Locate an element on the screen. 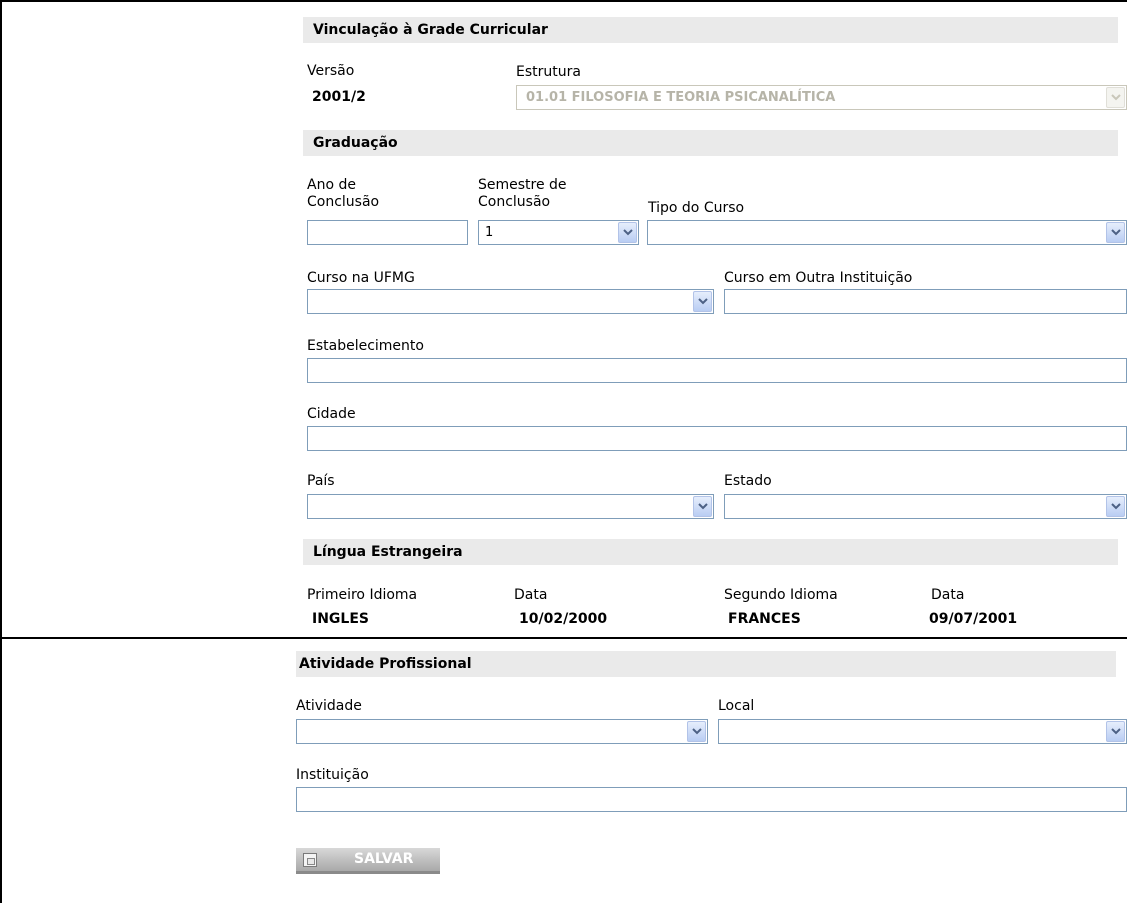  cidade-label: Cidade is located at coordinates (331, 414).